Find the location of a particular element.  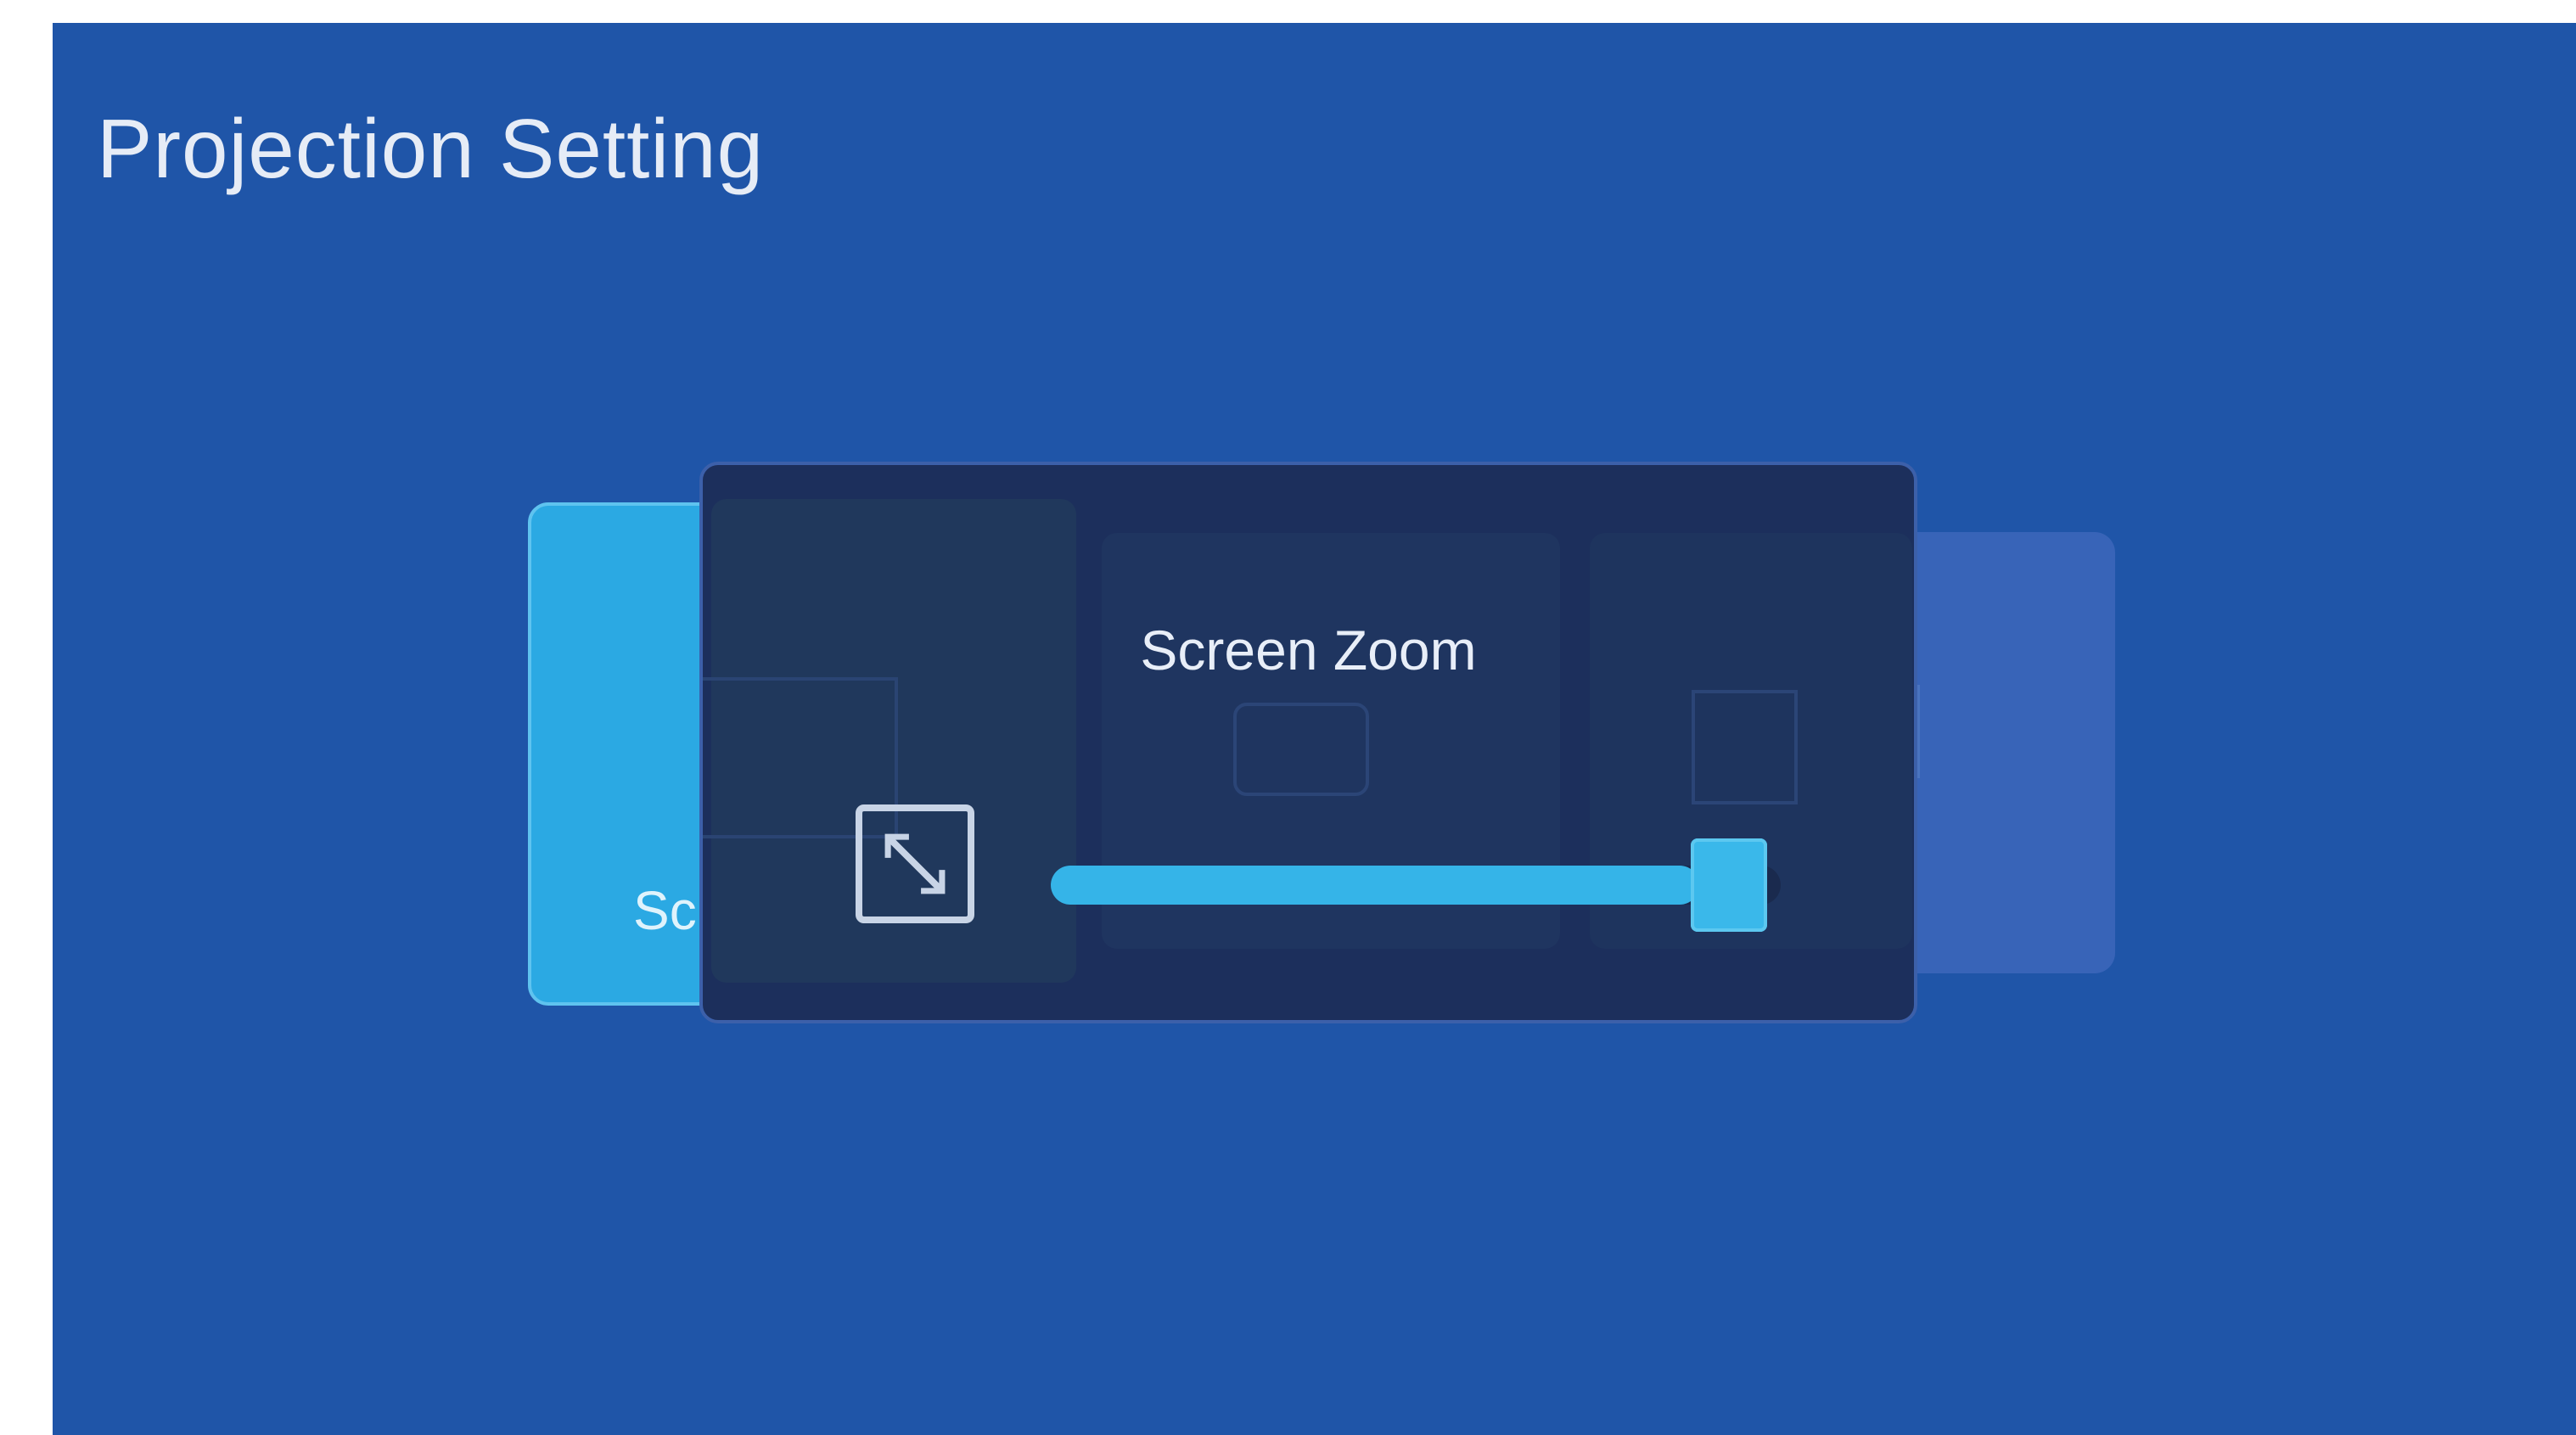

dialog-title: Screen Zoom is located at coordinates (1308, 650).